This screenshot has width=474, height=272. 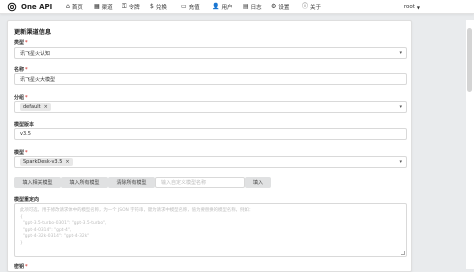 I want to click on nav-about: ⓘ 关于, so click(x=311, y=7).